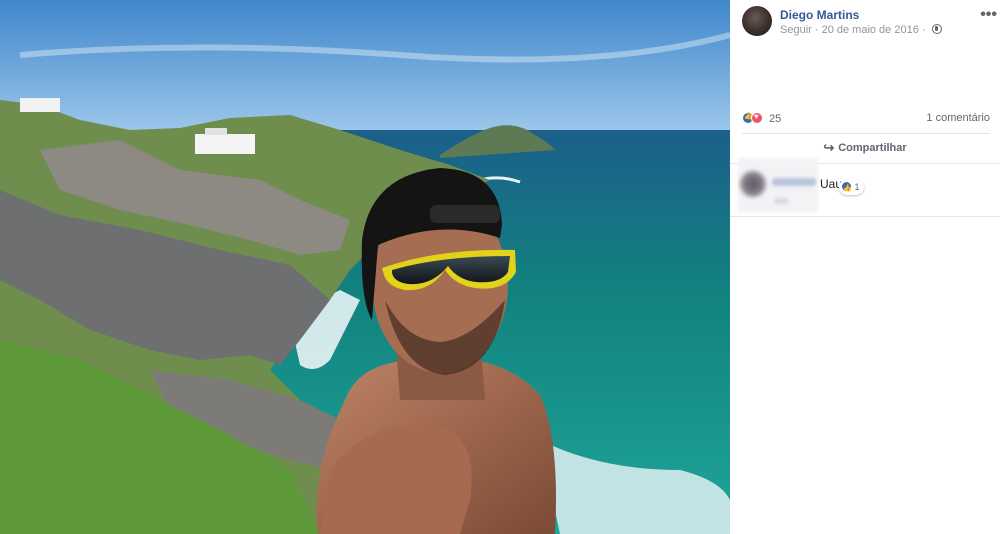 This screenshot has height=534, width=1000. What do you see at coordinates (794, 182) in the screenshot?
I see `commenter-name-blurred` at bounding box center [794, 182].